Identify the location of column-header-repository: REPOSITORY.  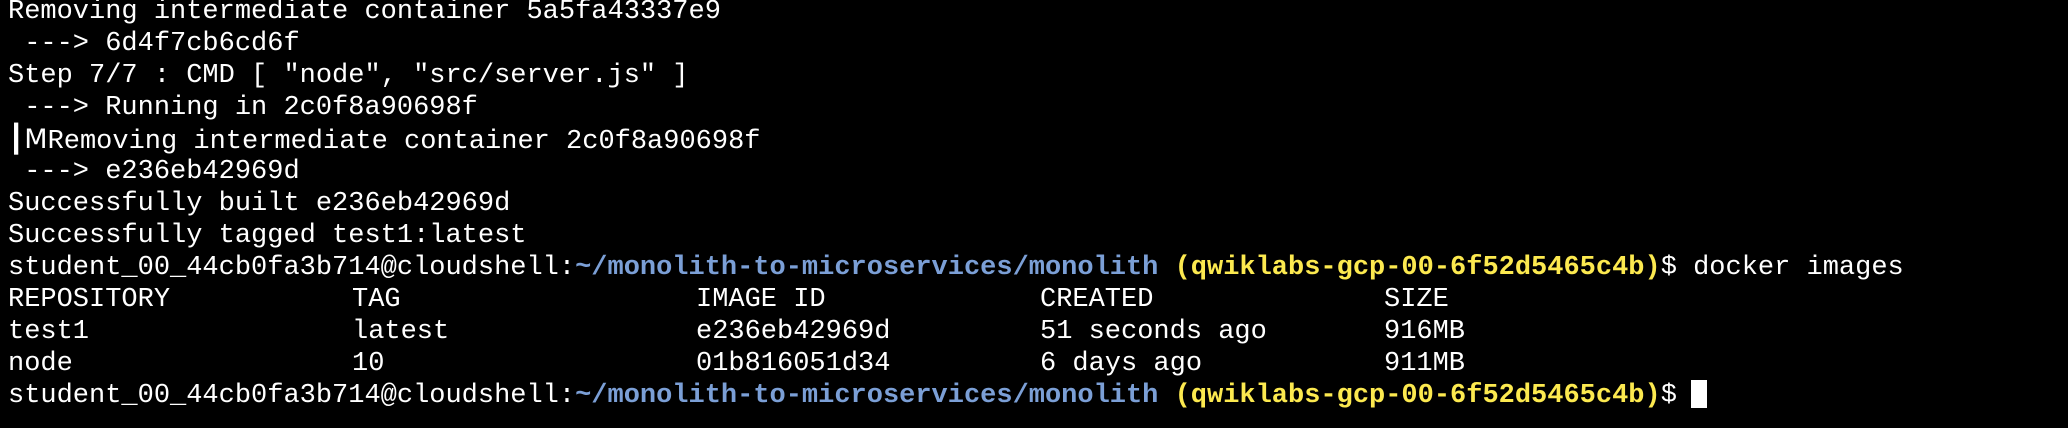
(89, 300).